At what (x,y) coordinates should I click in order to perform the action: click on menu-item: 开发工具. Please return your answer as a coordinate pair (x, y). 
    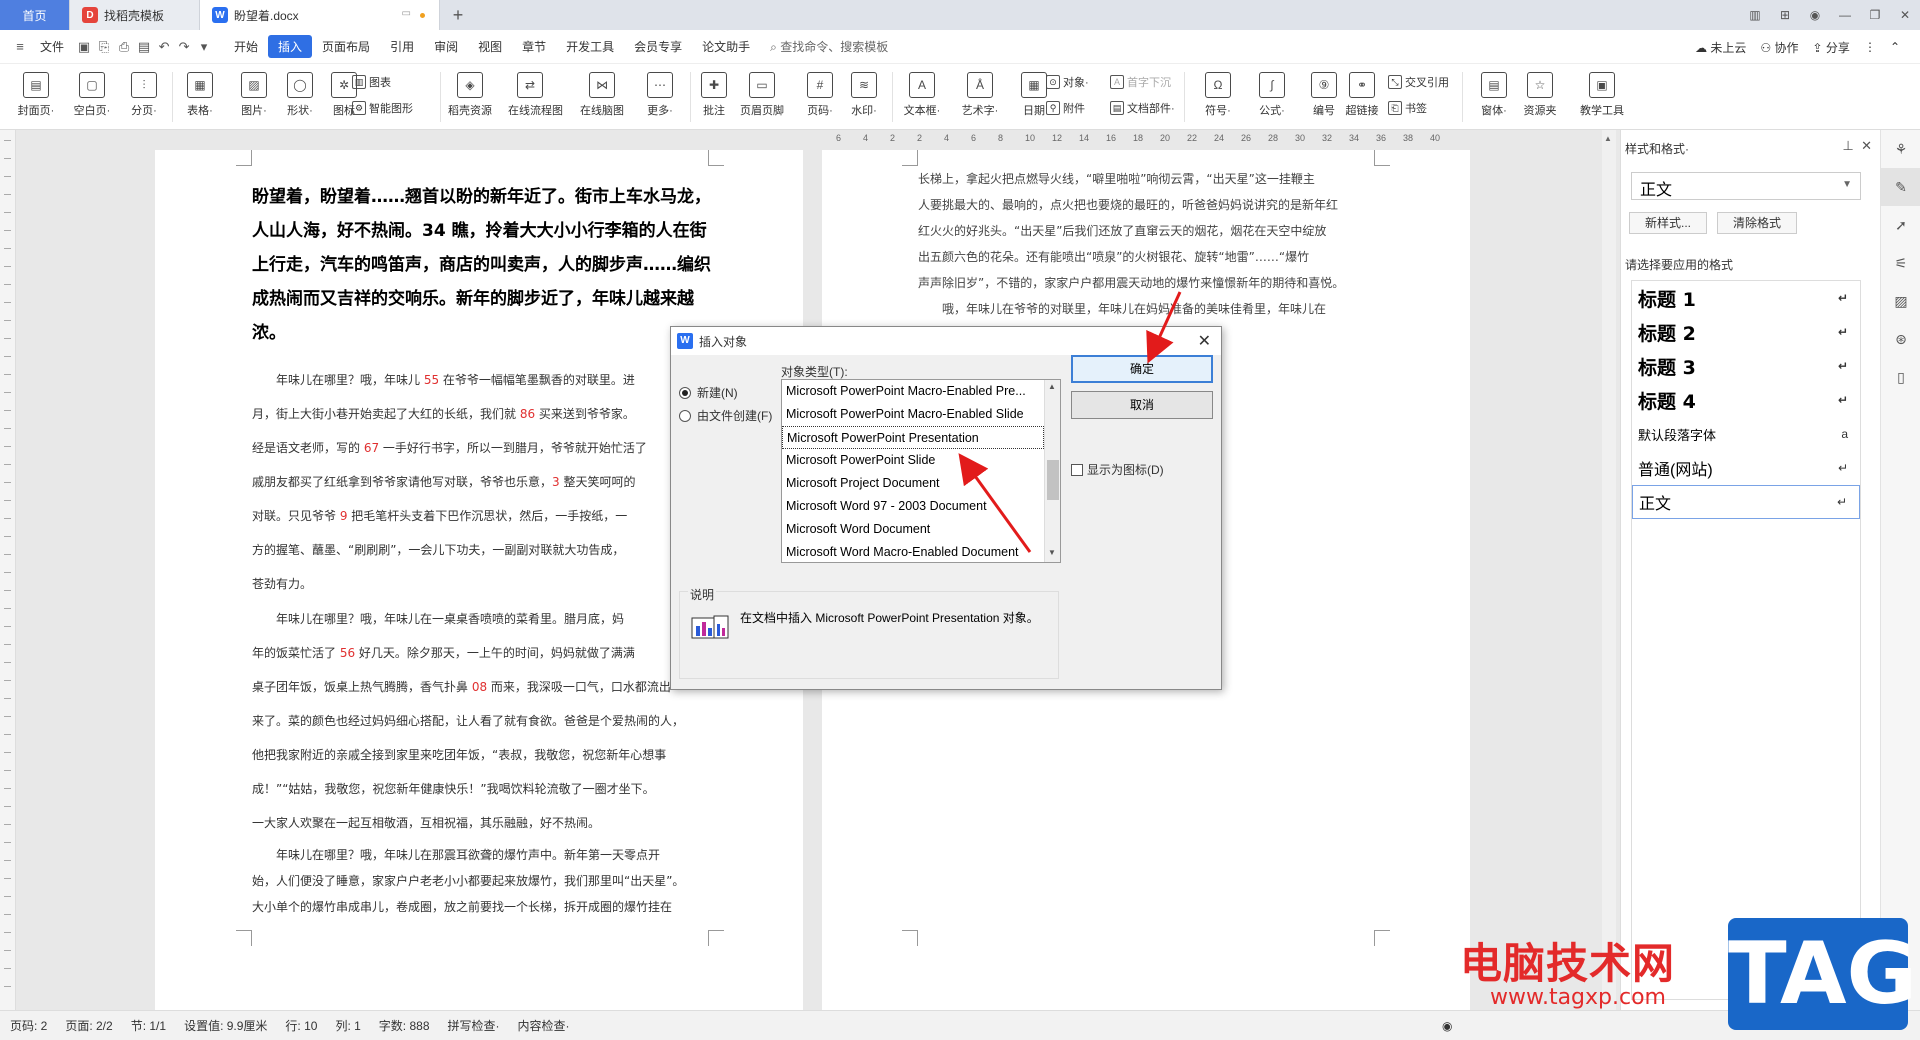
    Looking at the image, I should click on (590, 46).